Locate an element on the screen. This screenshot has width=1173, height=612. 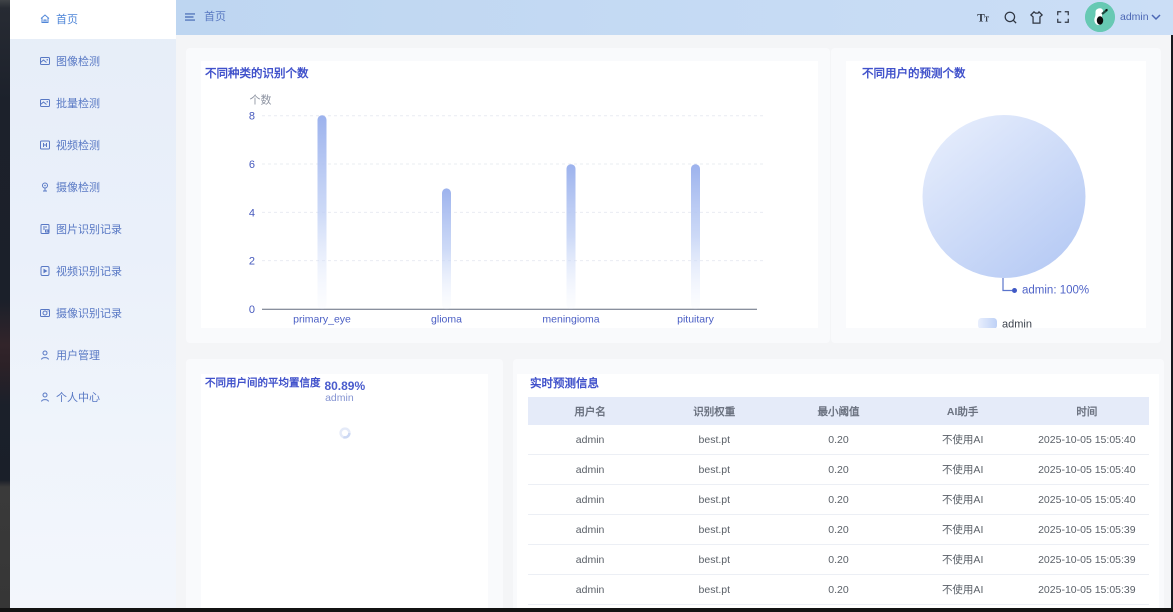
svg-text: 2 is located at coordinates (252, 262).